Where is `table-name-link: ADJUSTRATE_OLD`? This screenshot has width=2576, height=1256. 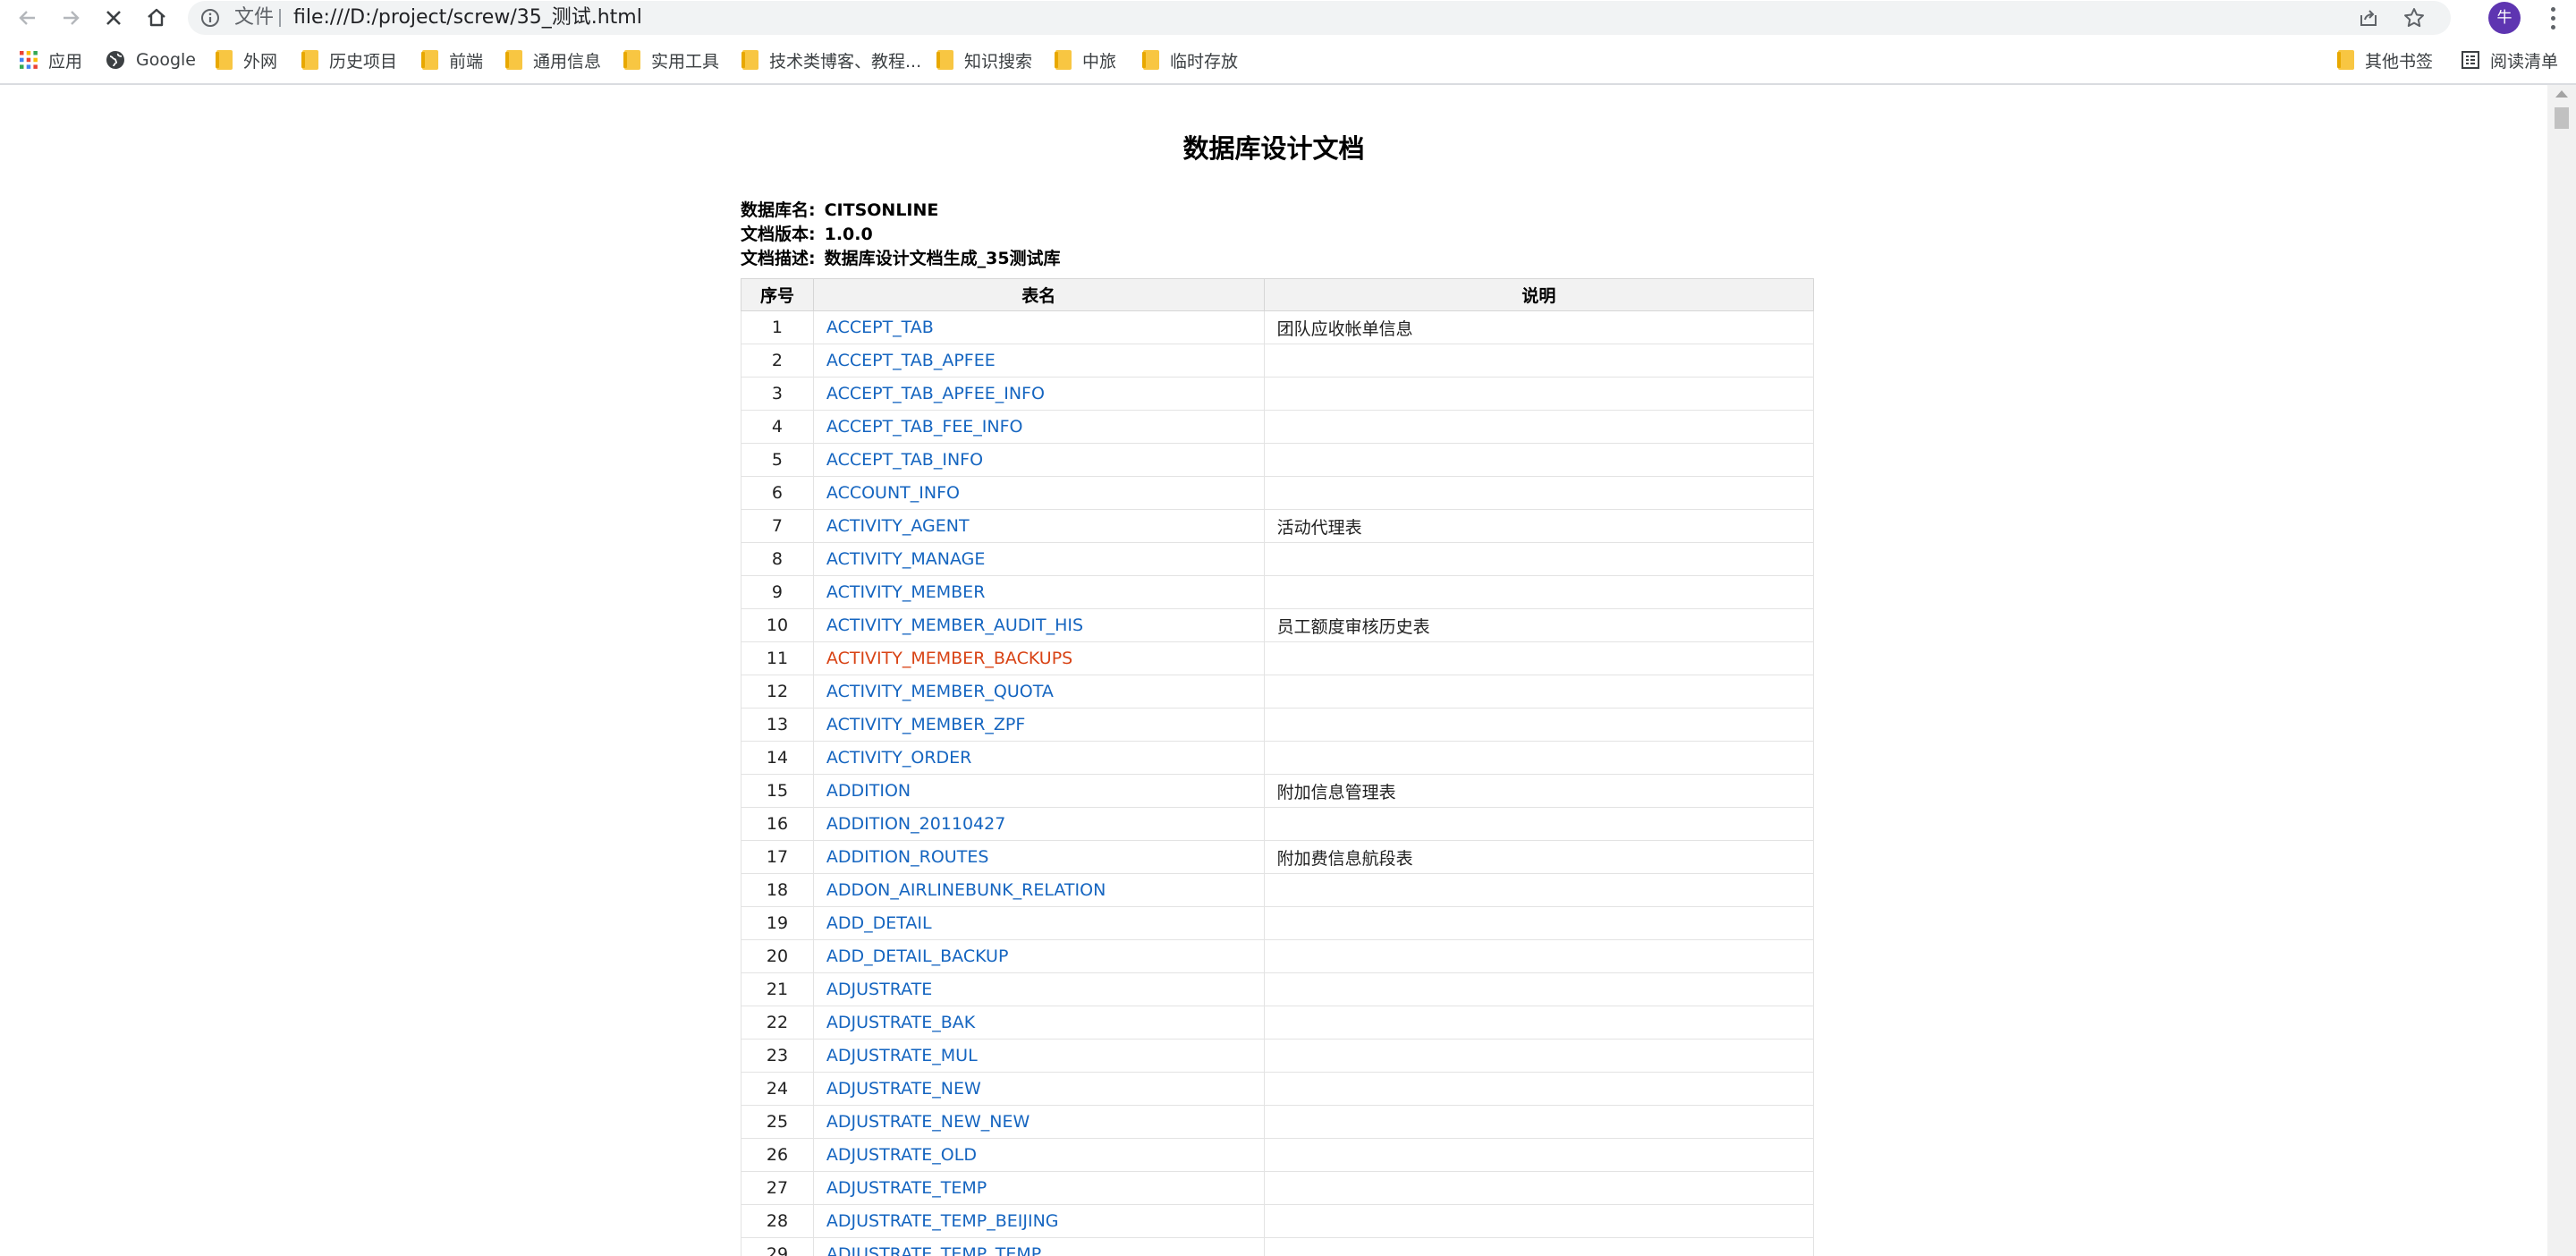 table-name-link: ADJUSTRATE_OLD is located at coordinates (901, 1155).